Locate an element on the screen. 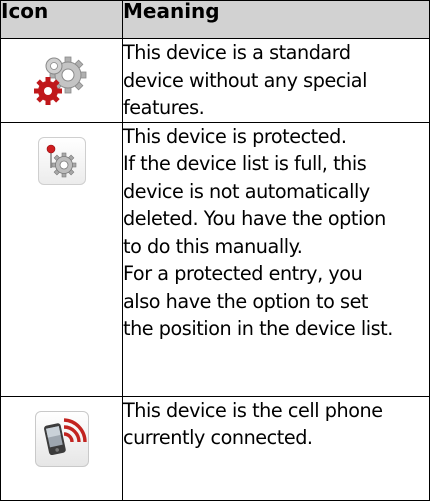 The width and height of the screenshot is (430, 502). standard-device-gears-icon is located at coordinates (62, 81).